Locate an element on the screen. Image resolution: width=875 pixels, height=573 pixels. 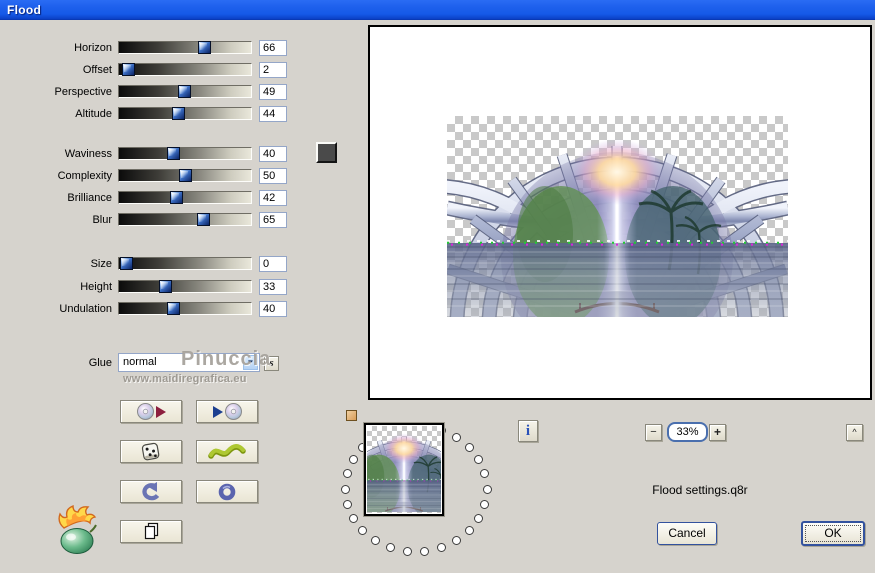
altitude-slider-track is located at coordinates (185, 113).